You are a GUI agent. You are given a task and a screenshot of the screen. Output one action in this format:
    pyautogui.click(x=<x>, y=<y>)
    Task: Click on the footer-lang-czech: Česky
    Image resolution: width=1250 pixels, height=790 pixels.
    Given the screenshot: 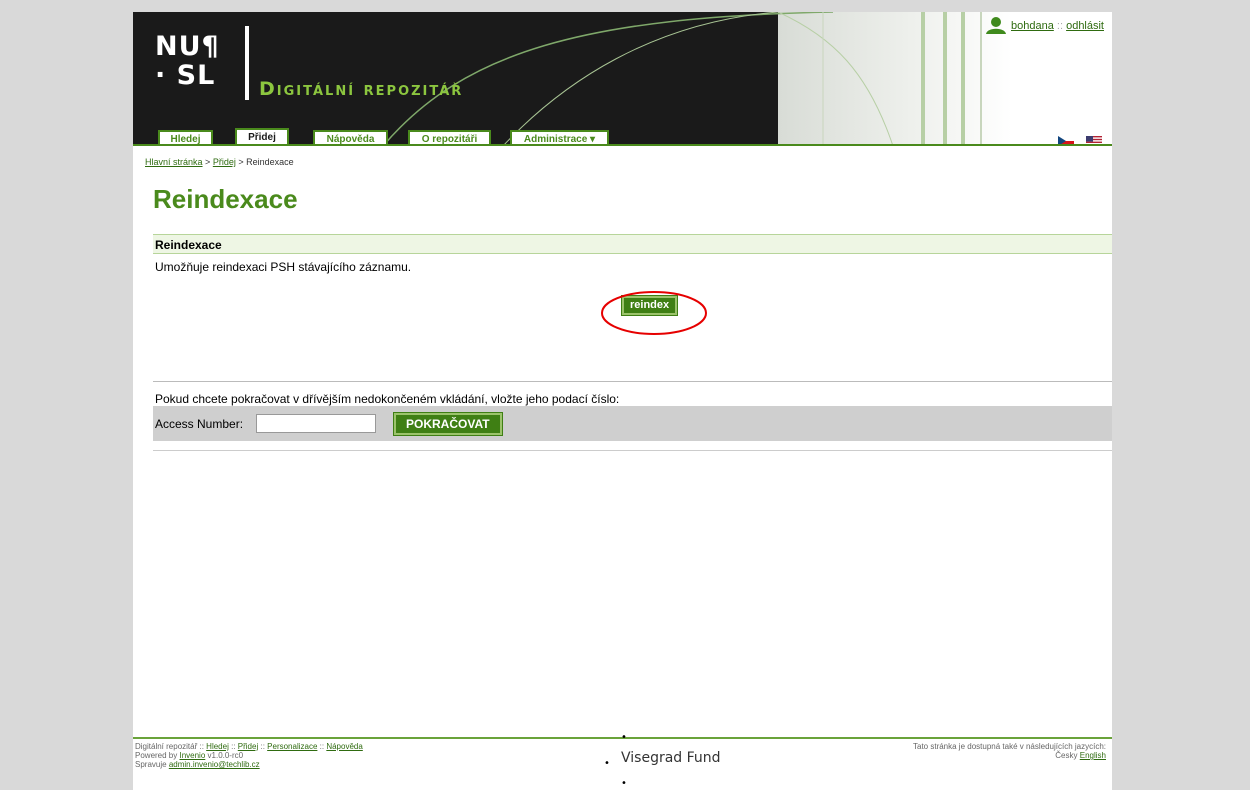 What is the action you would take?
    pyautogui.click(x=1066, y=755)
    